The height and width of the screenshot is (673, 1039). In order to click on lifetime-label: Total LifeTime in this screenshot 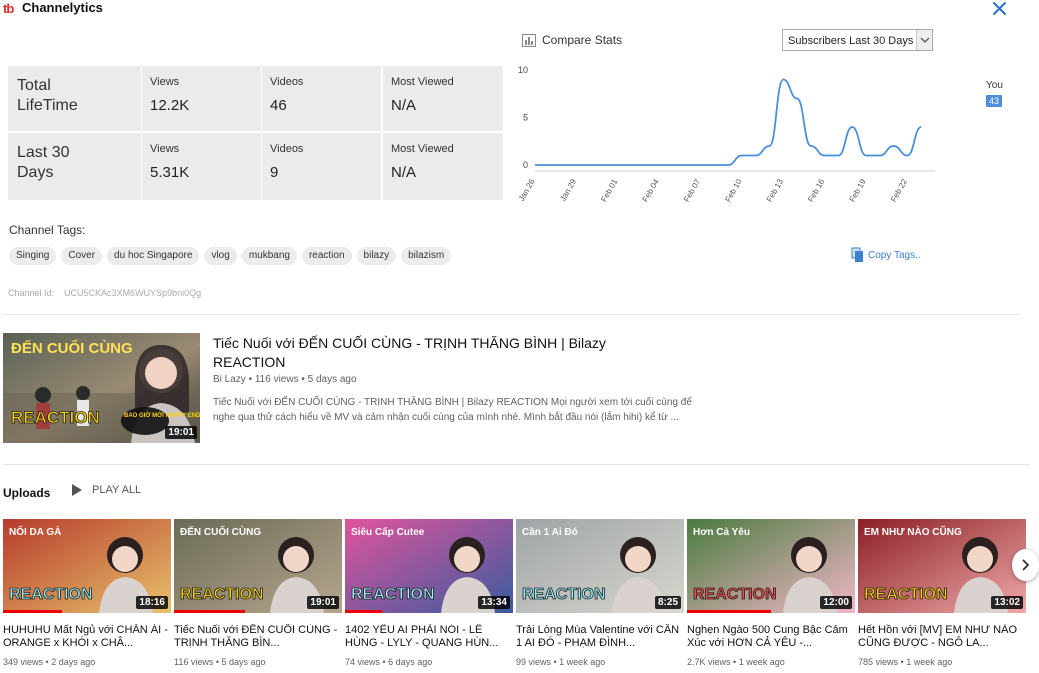, I will do `click(47, 95)`.